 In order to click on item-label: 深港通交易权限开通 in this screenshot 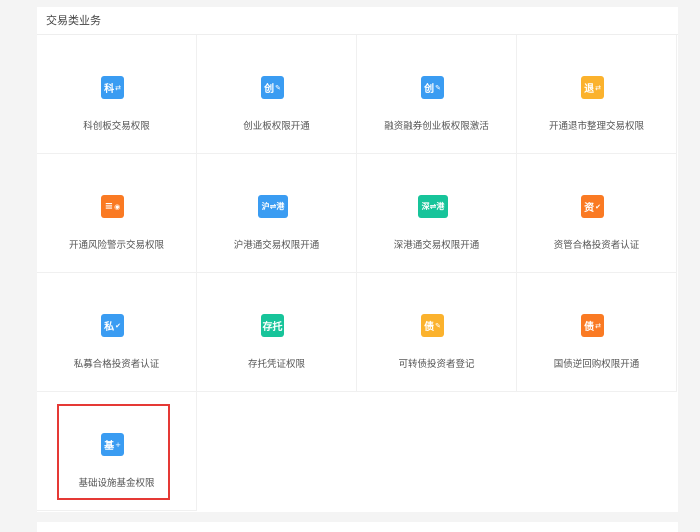, I will do `click(436, 245)`.